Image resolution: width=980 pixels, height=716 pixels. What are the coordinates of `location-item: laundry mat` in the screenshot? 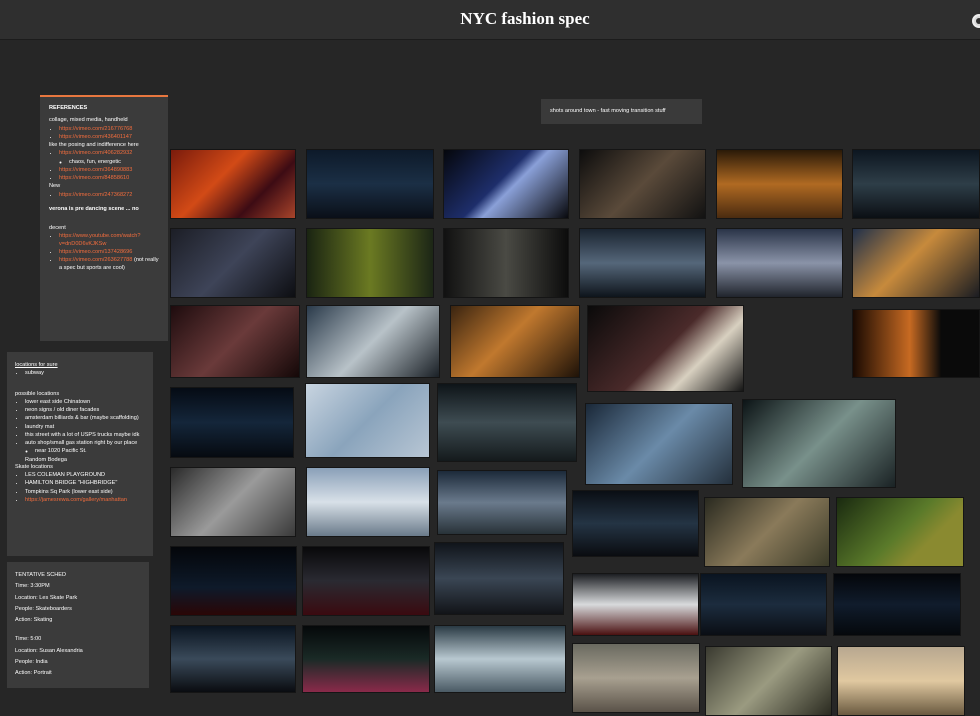 It's located at (85, 427).